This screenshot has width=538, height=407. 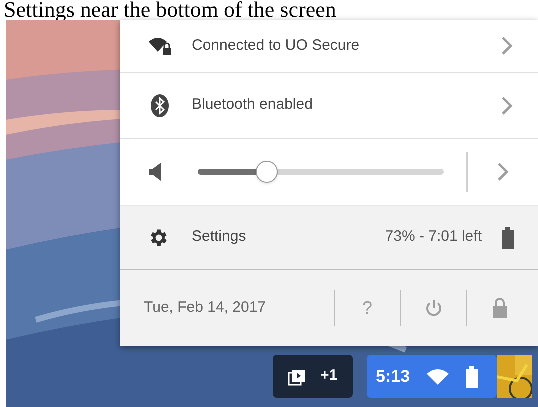 What do you see at coordinates (170, 10) in the screenshot?
I see `caption: Settings near the bottom of the screen` at bounding box center [170, 10].